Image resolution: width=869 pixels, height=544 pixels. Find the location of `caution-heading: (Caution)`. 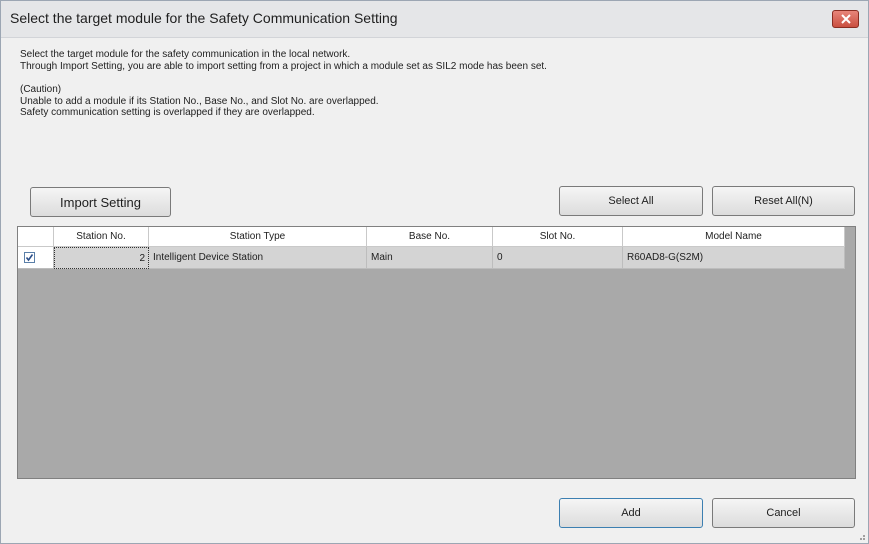

caution-heading: (Caution) is located at coordinates (41, 89).